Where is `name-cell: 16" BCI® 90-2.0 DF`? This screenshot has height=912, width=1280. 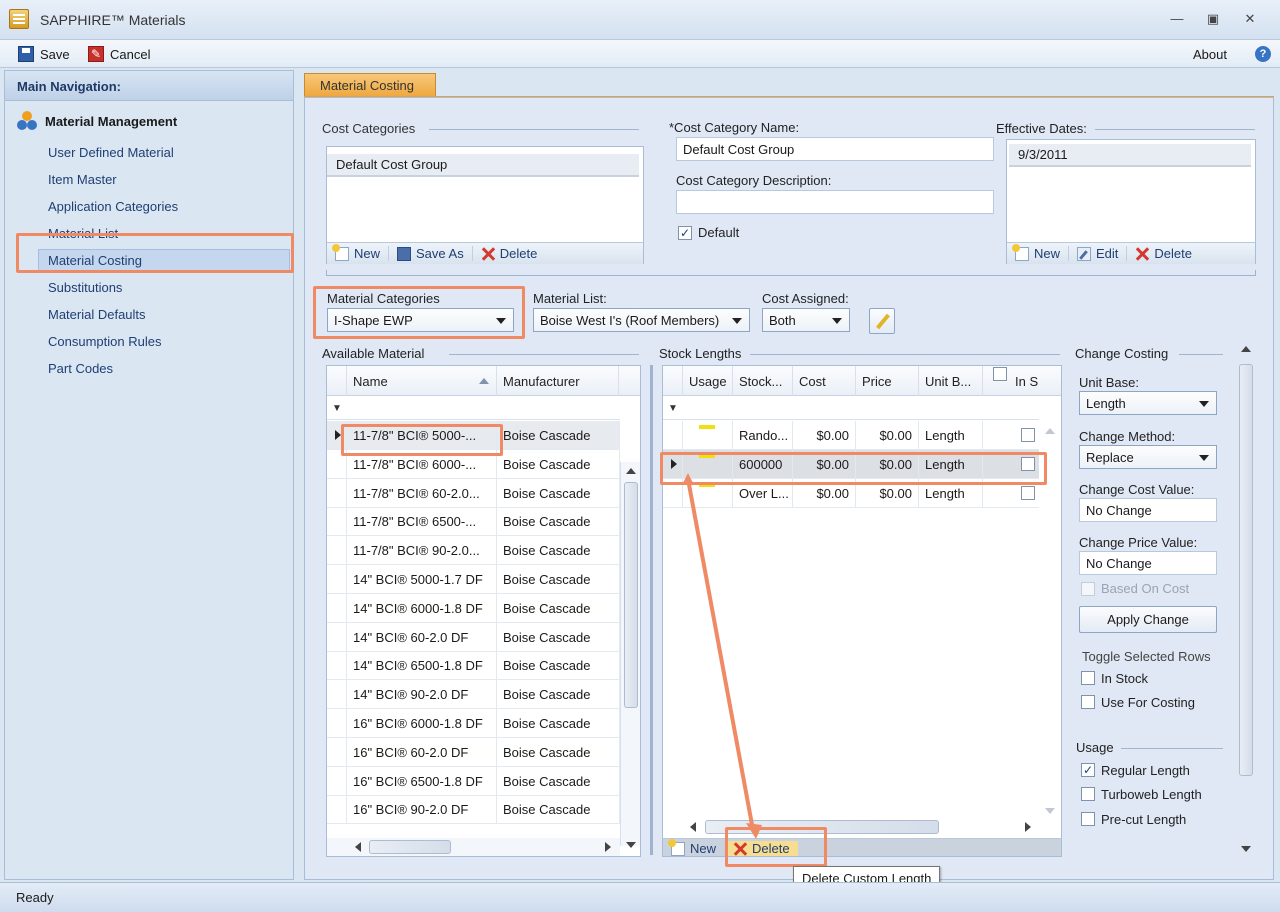
name-cell: 16" BCI® 90-2.0 DF is located at coordinates (422, 810).